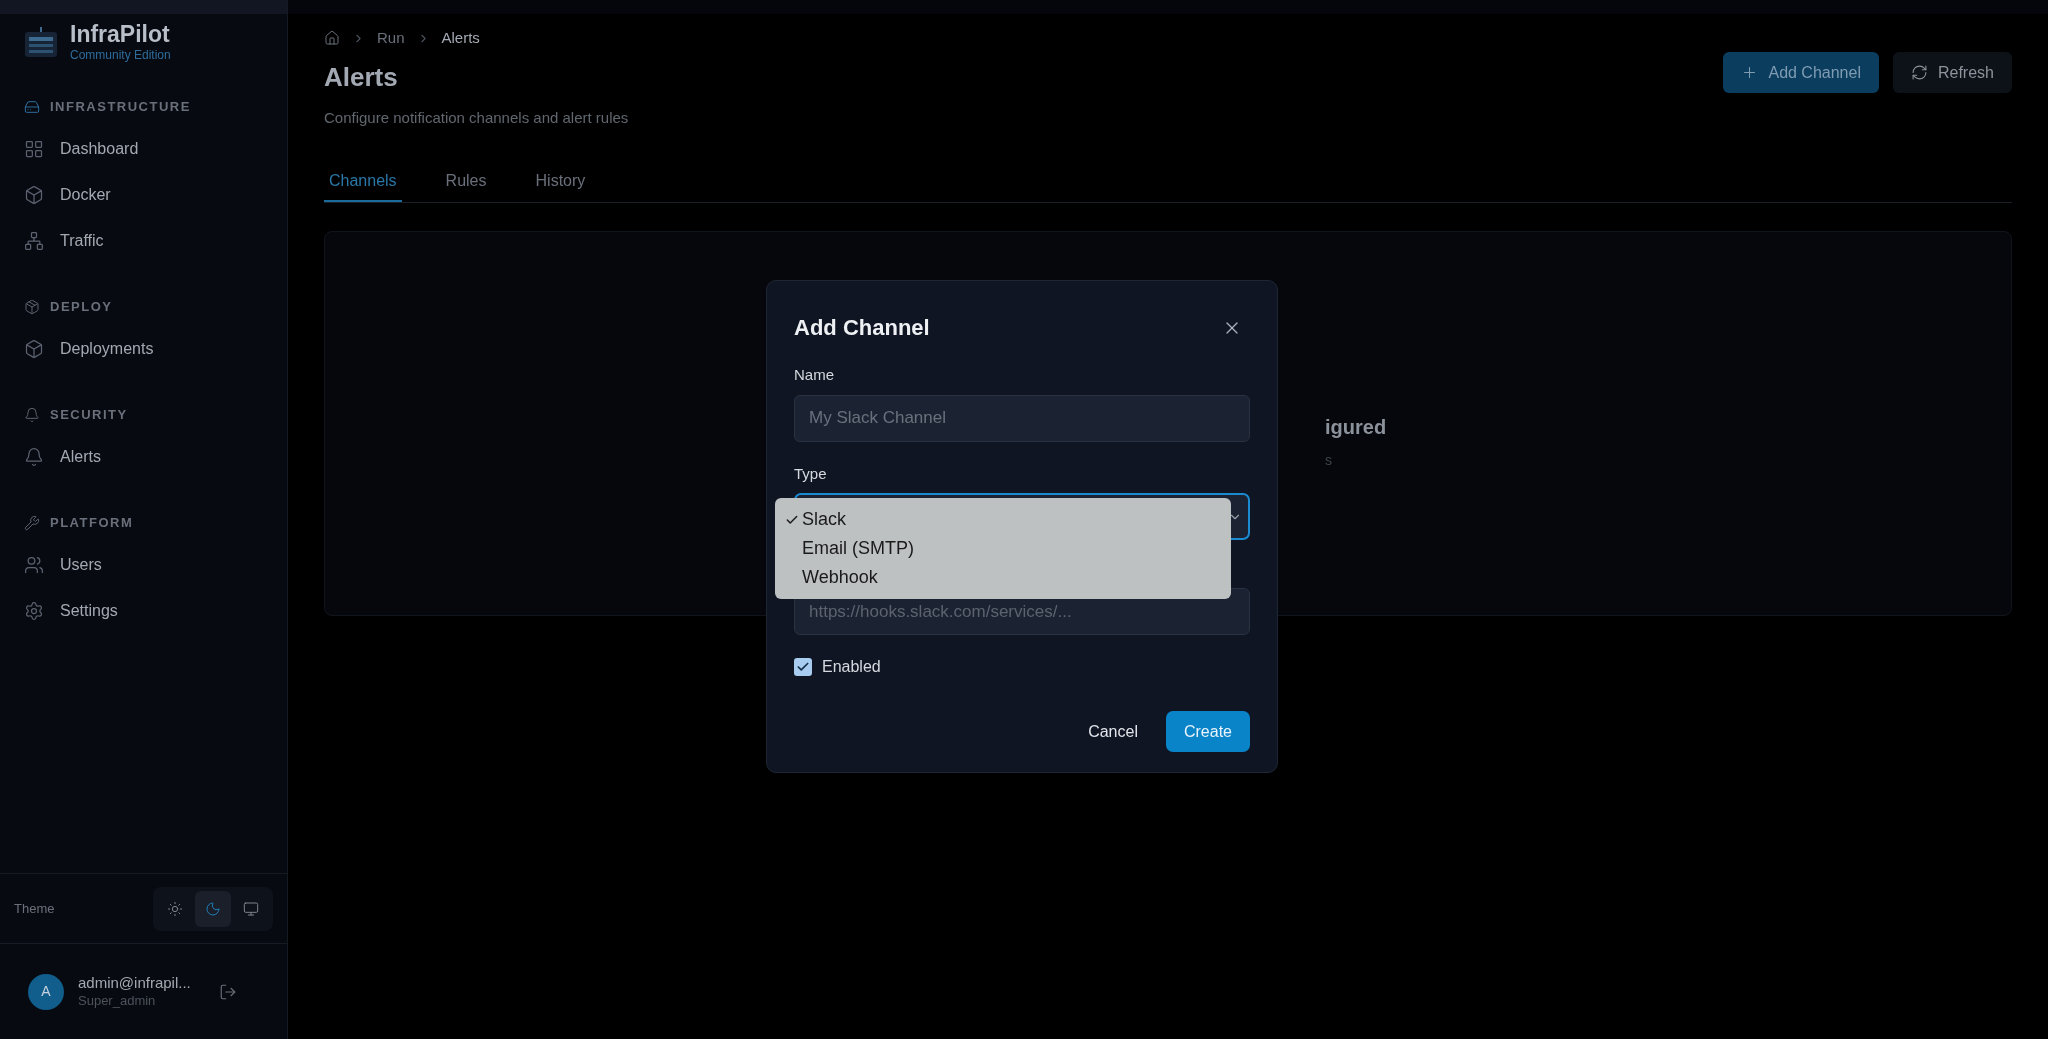  What do you see at coordinates (117, 1000) in the screenshot?
I see `user-role: Super_admin` at bounding box center [117, 1000].